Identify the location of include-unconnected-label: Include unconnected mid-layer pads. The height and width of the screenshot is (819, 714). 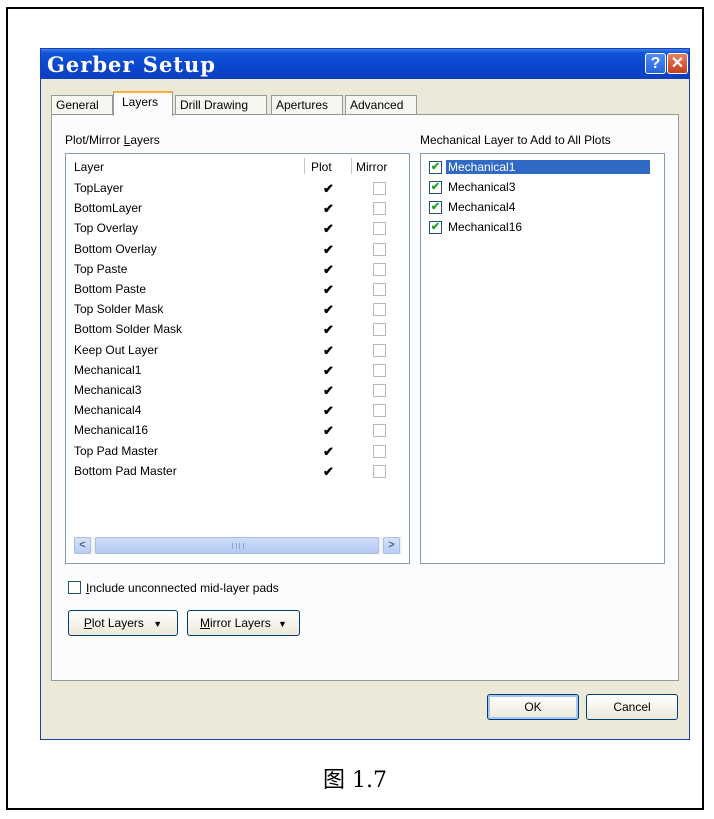
(182, 588).